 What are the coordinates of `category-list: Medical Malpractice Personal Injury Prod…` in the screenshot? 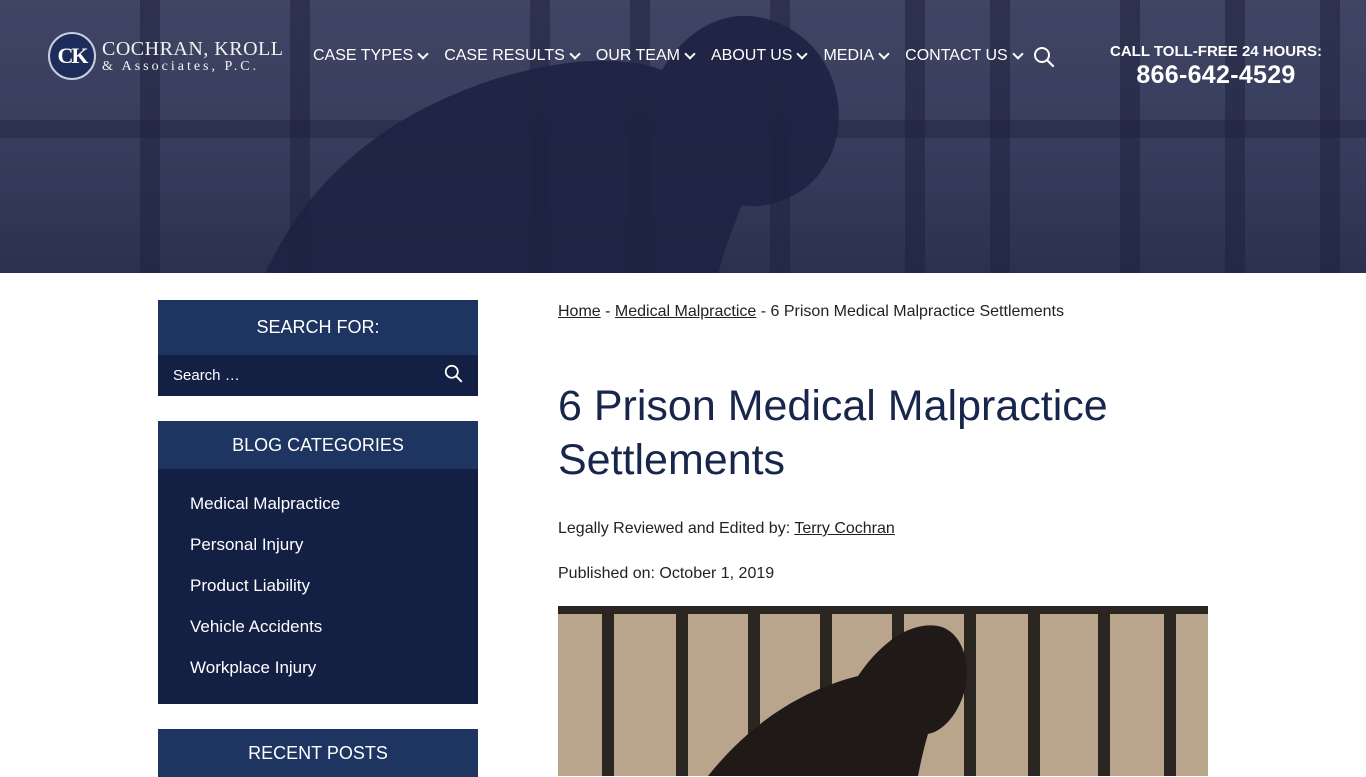 It's located at (318, 586).